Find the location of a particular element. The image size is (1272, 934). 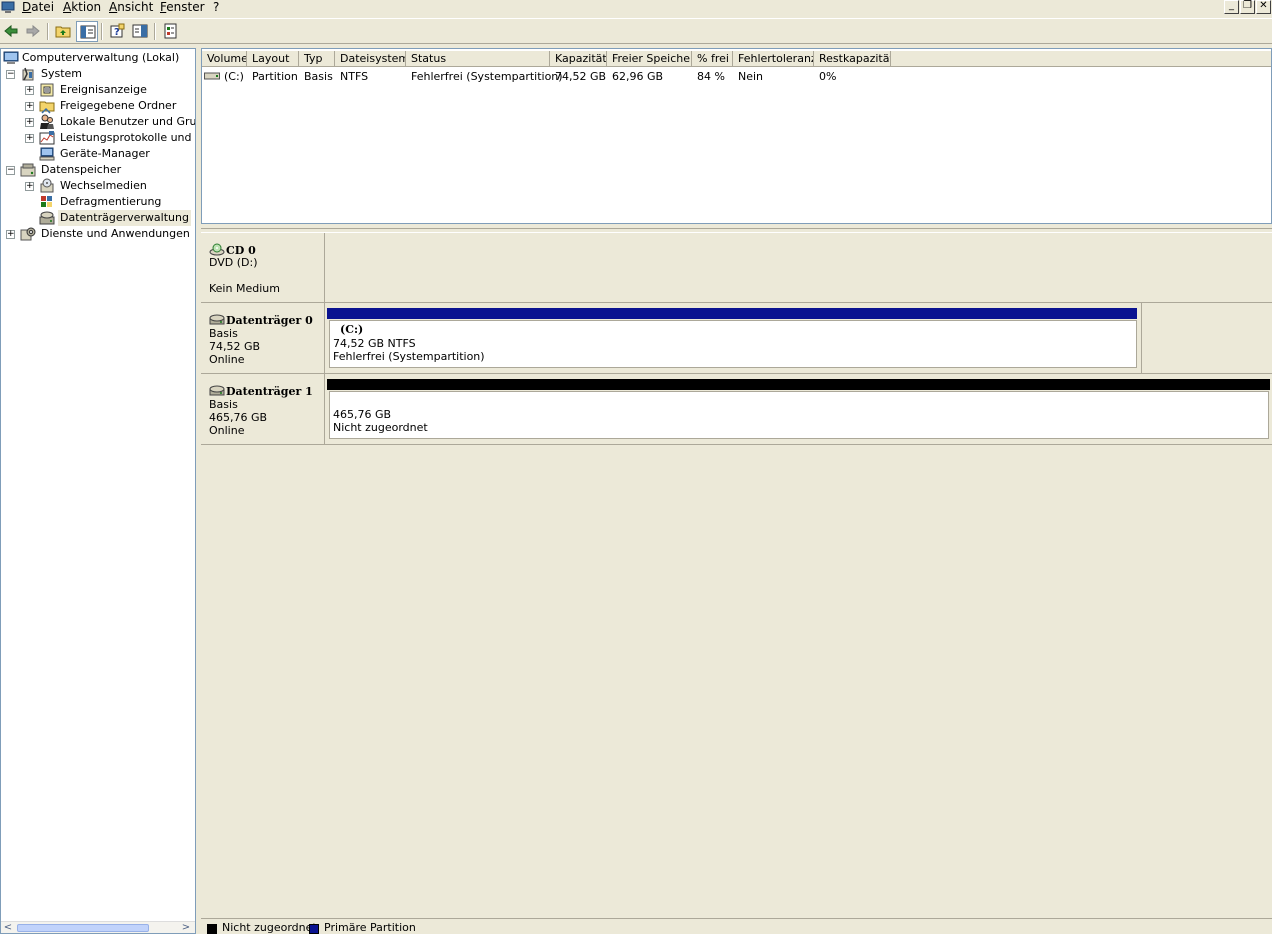

tree-item-event-viewer: + Ereignisanzeige is located at coordinates (98, 90).